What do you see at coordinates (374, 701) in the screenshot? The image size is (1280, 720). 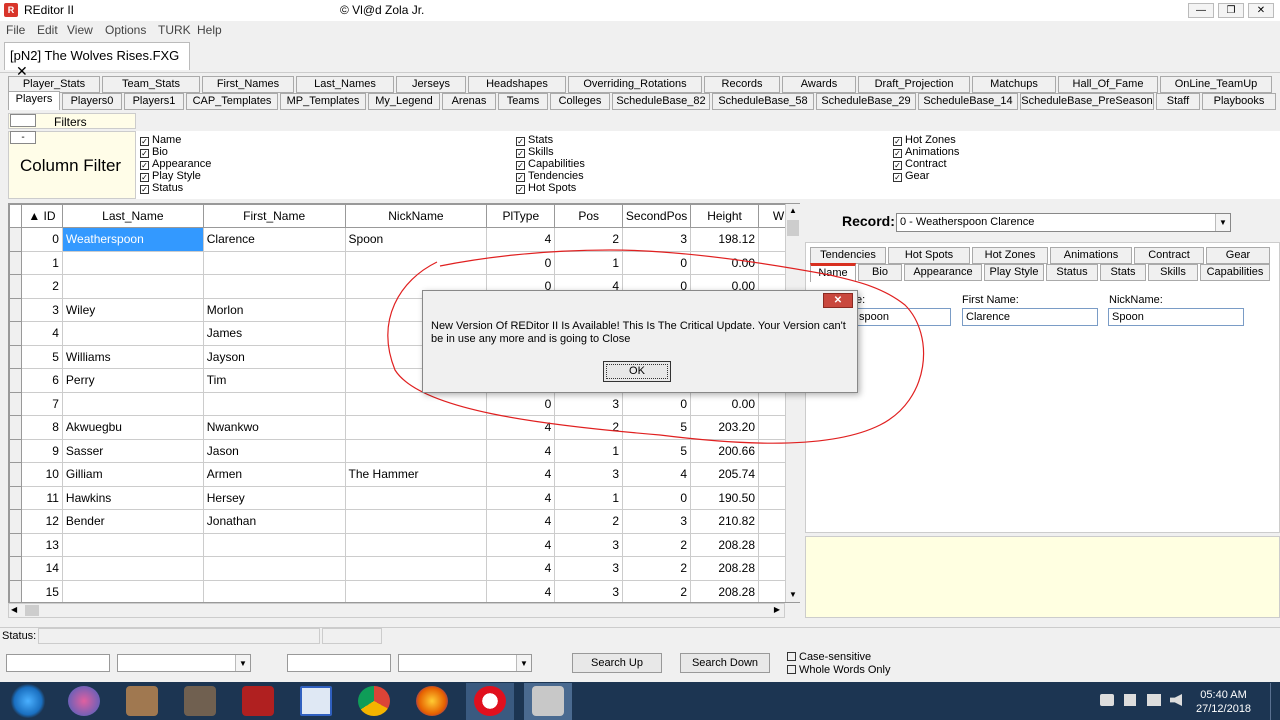 I see `chrome-icon` at bounding box center [374, 701].